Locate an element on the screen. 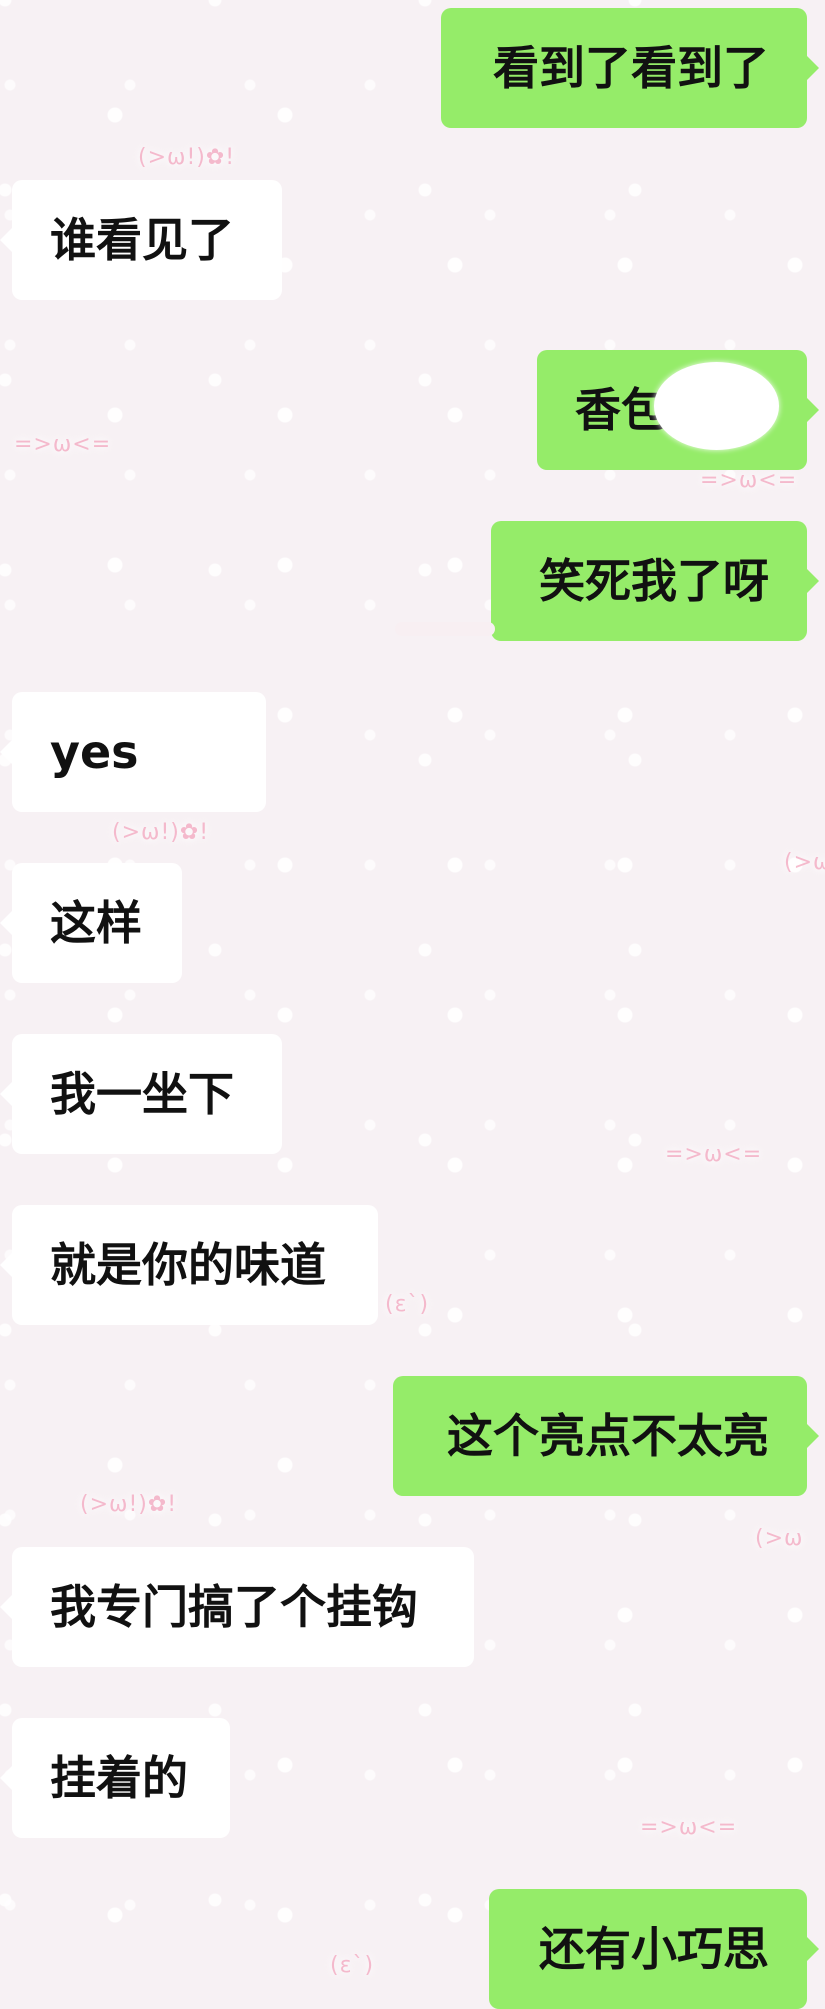  incoming-message-bubble: 我专门搞了个挂钩 is located at coordinates (237, 1607).